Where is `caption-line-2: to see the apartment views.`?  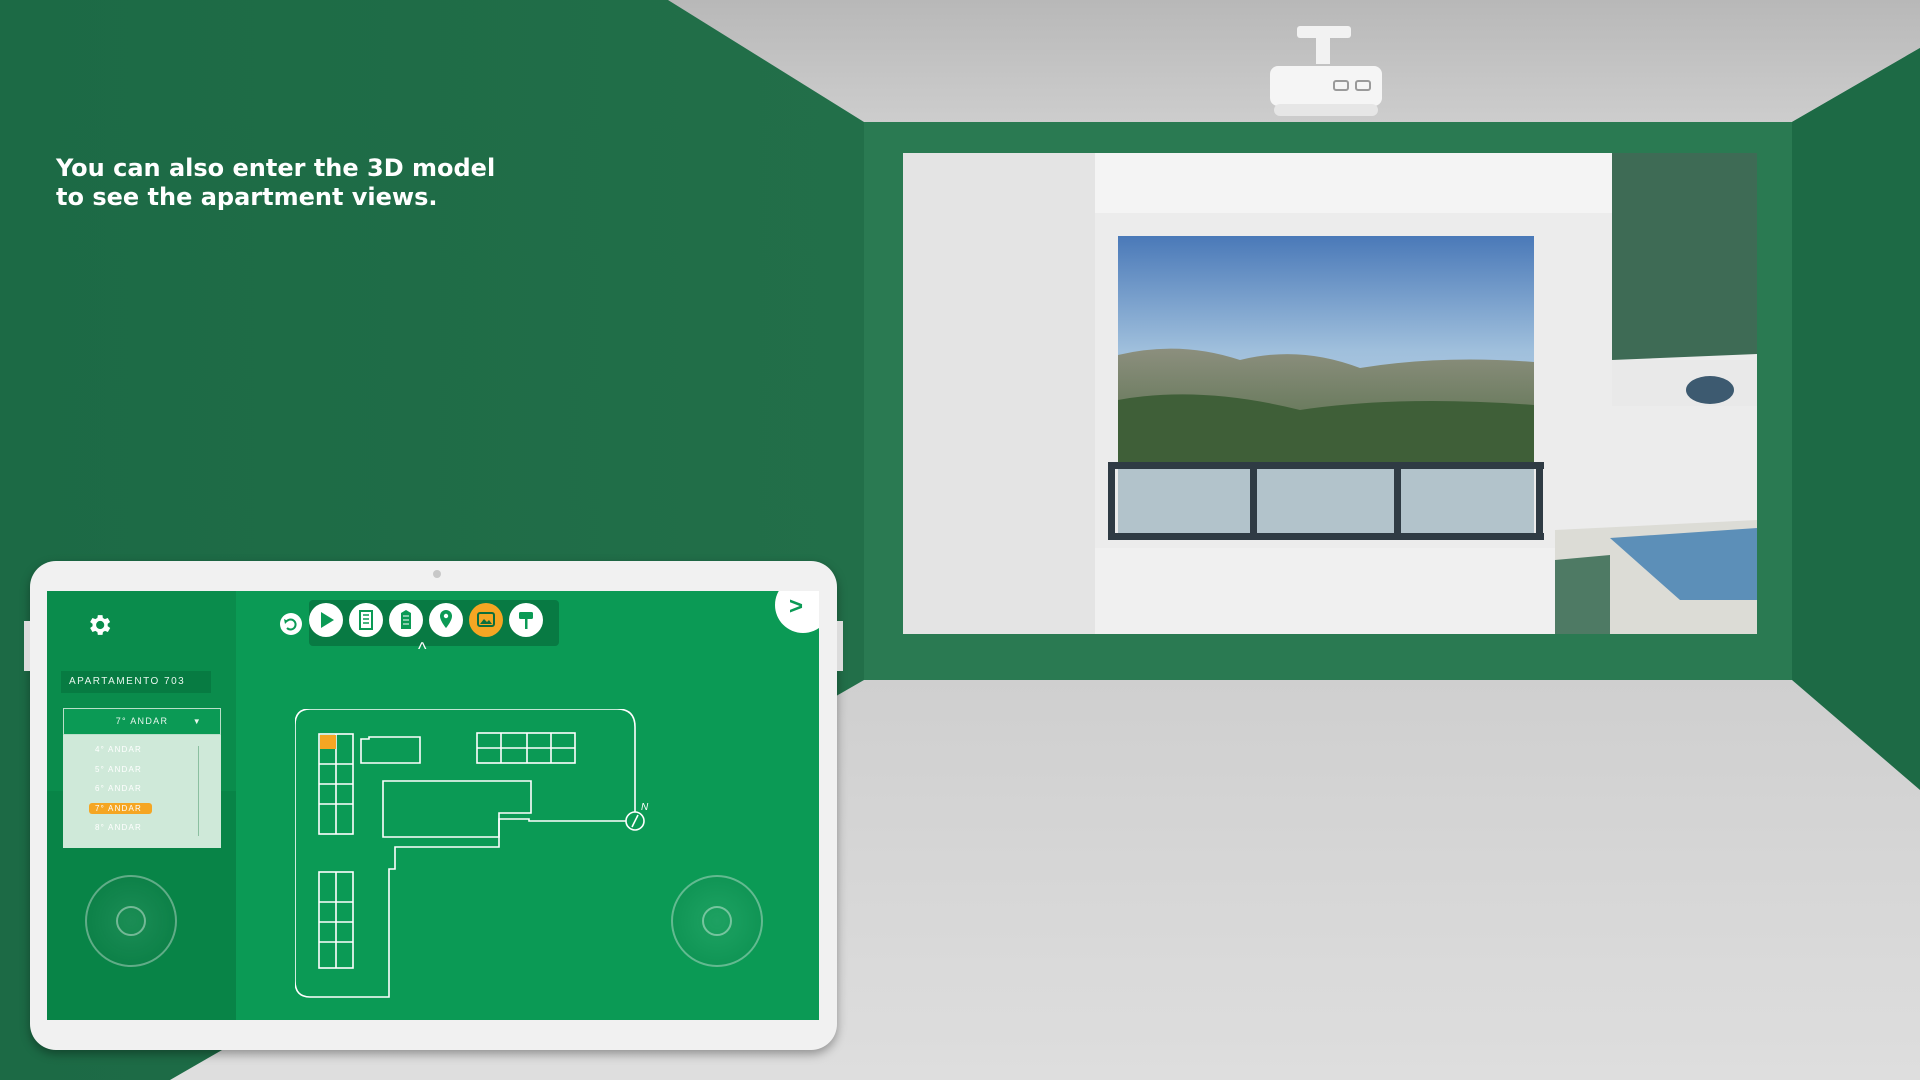
caption-line-2: to see the apartment views. is located at coordinates (247, 197).